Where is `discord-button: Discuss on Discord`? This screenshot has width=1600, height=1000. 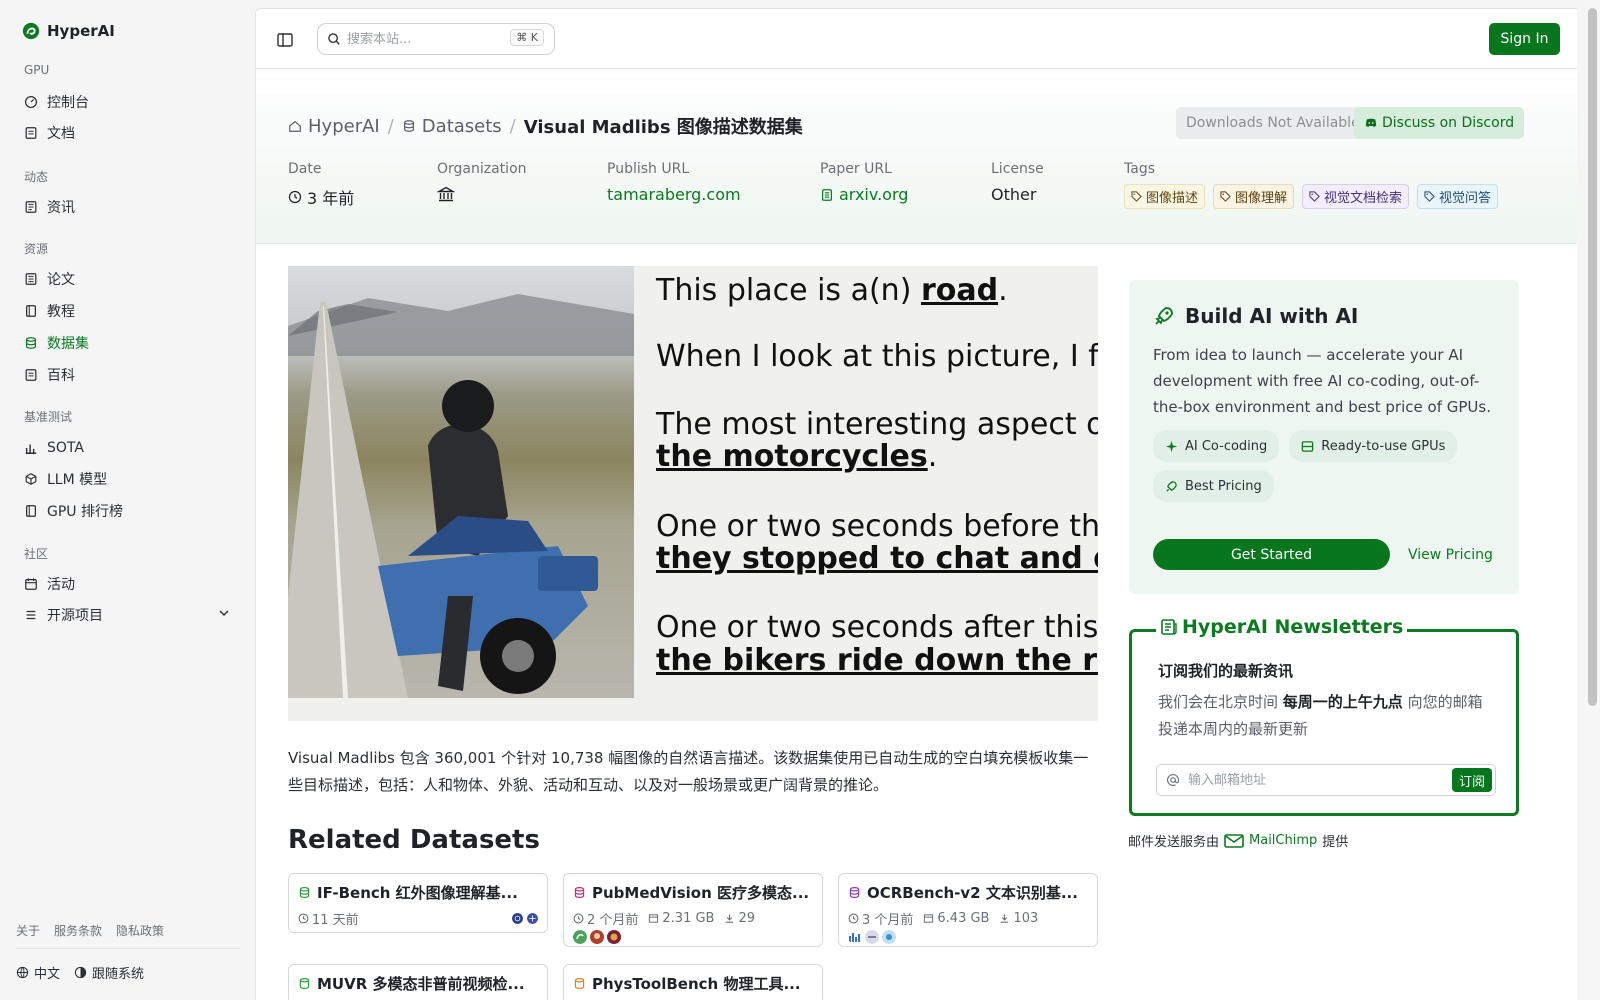
discord-button: Discuss on Discord is located at coordinates (1439, 123).